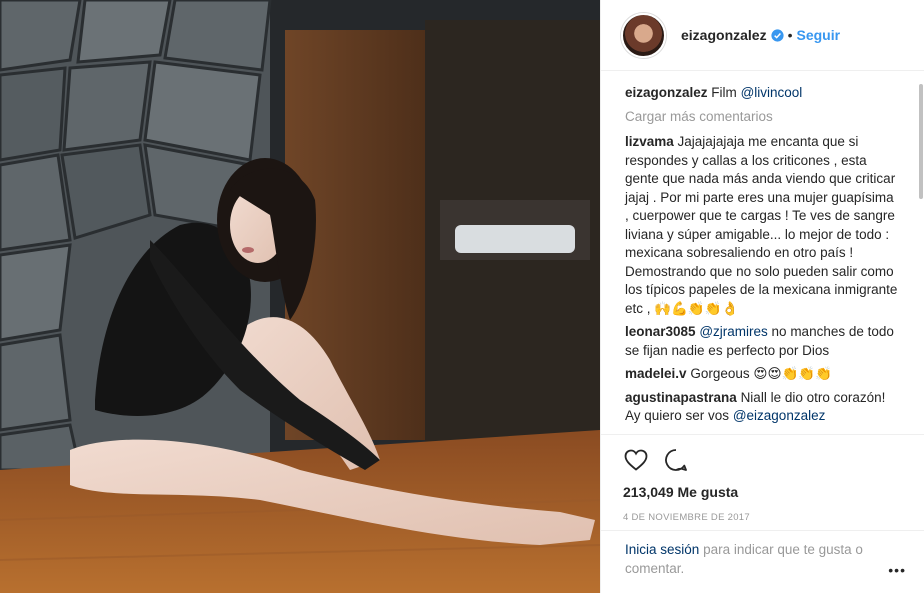  Describe the element at coordinates (762, 492) in the screenshot. I see `like-count: 213,049 Me gusta` at that location.